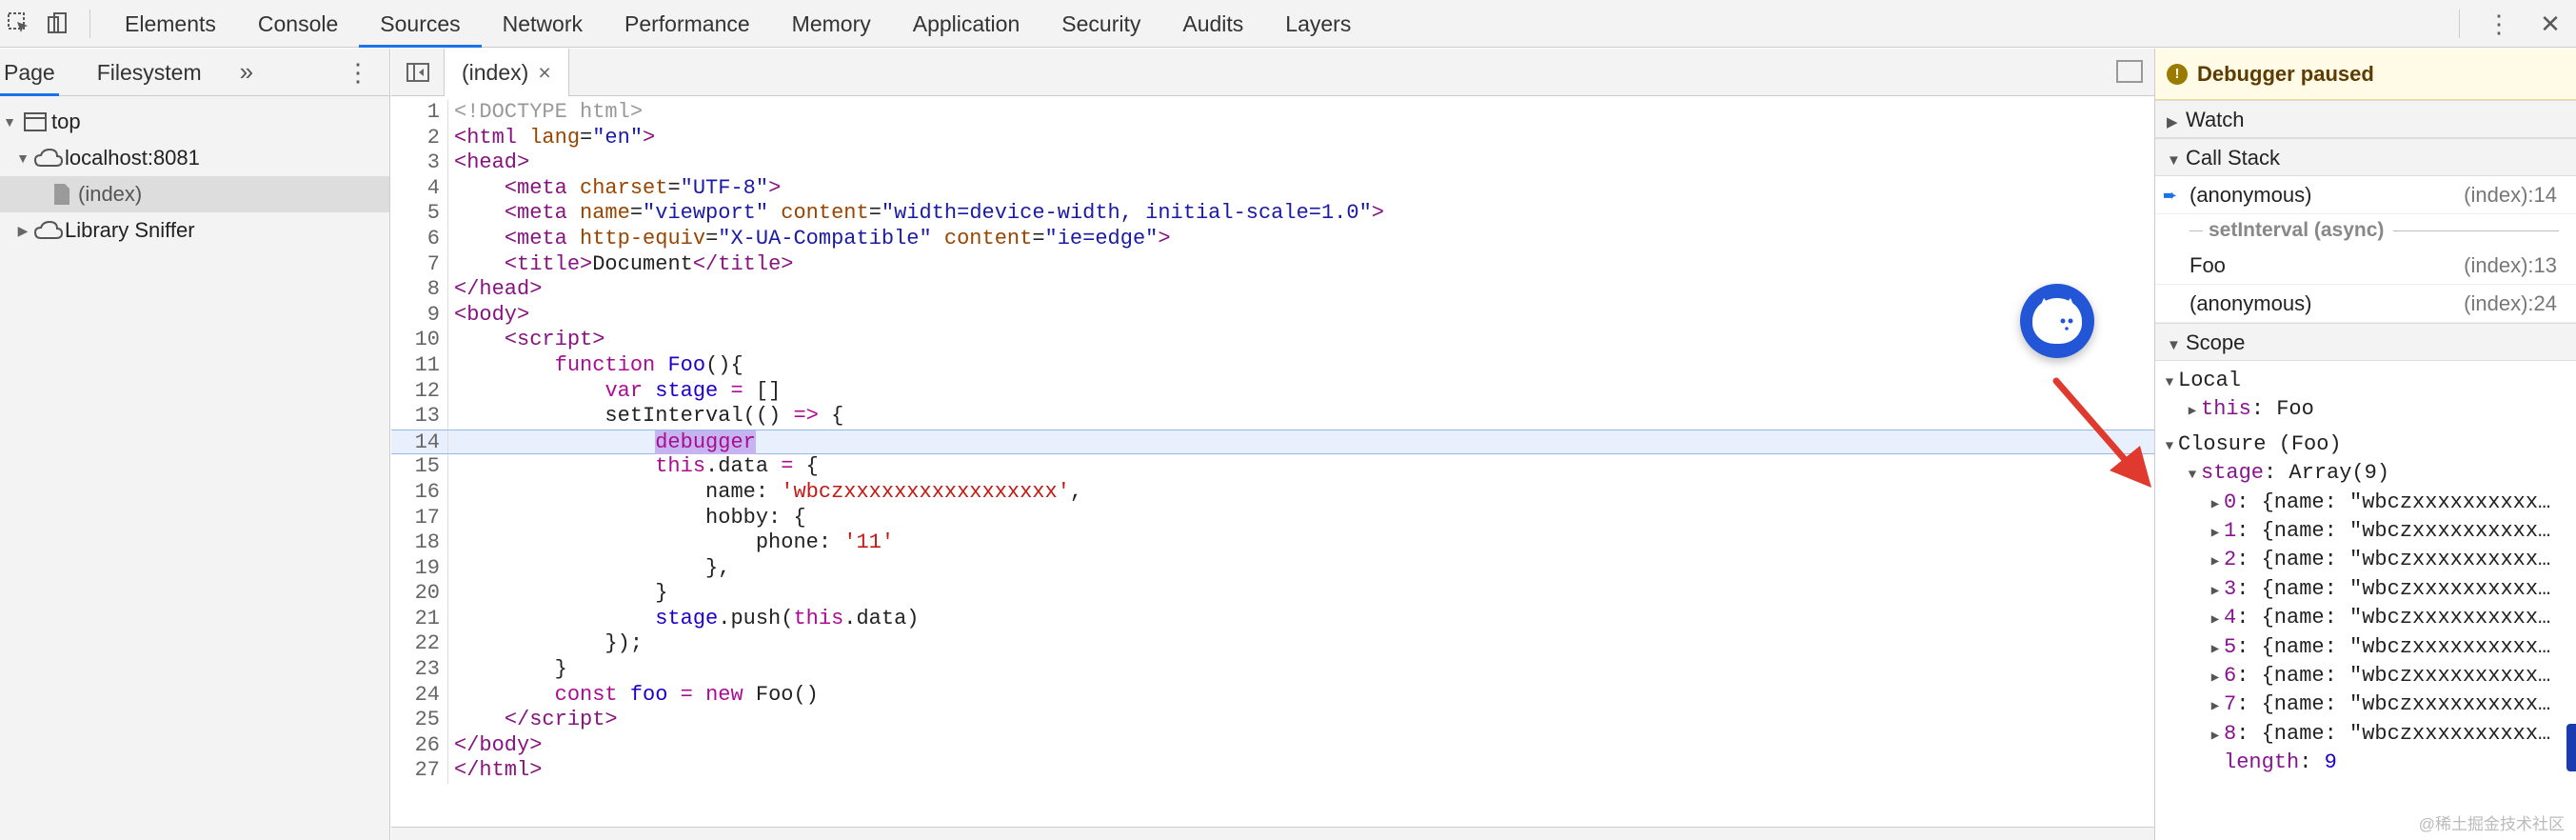  Describe the element at coordinates (418, 72) in the screenshot. I see `toggle-navigator-icon` at that location.